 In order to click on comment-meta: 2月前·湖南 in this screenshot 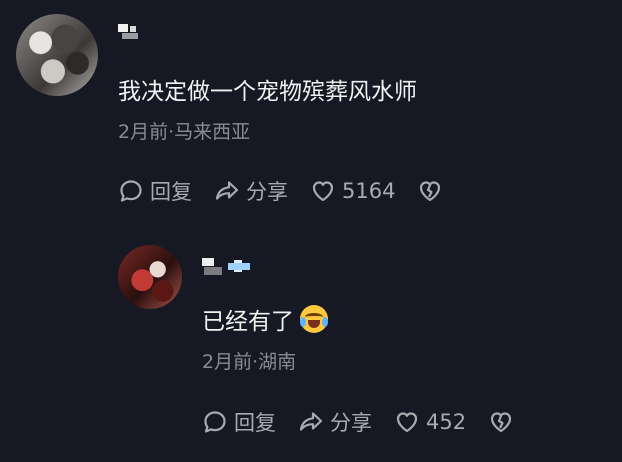, I will do `click(249, 362)`.